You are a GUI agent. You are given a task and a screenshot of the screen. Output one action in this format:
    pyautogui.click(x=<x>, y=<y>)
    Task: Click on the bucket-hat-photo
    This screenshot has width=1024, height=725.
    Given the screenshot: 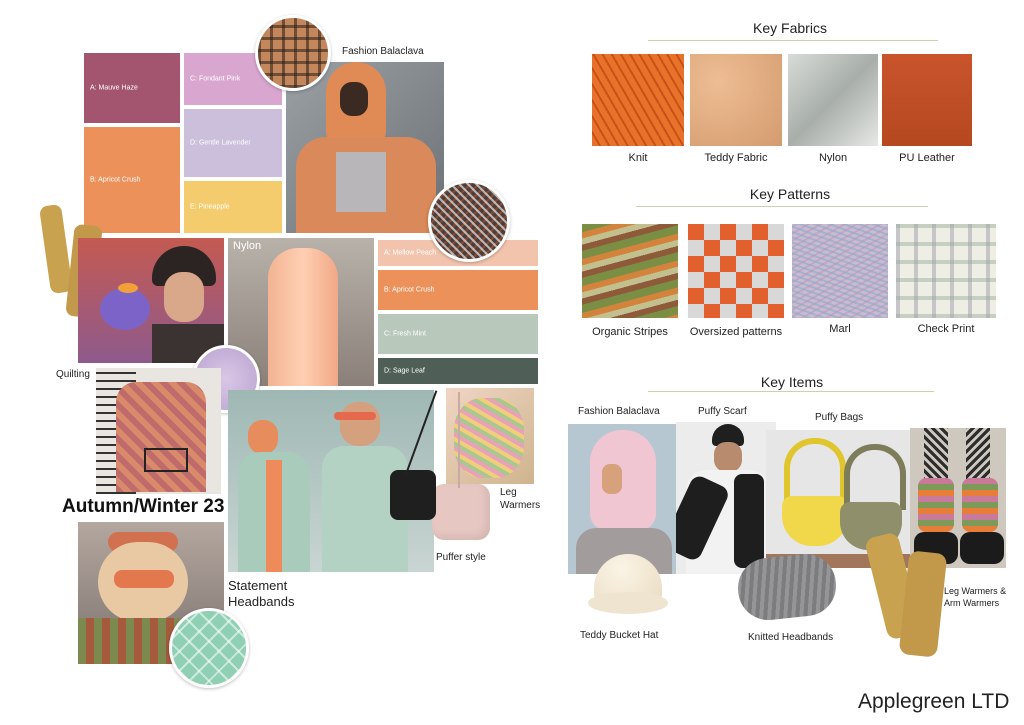 What is the action you would take?
    pyautogui.click(x=151, y=300)
    